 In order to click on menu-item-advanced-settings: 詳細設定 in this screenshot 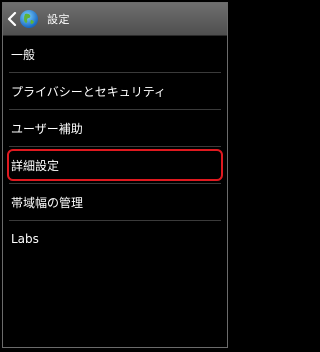, I will do `click(115, 165)`.